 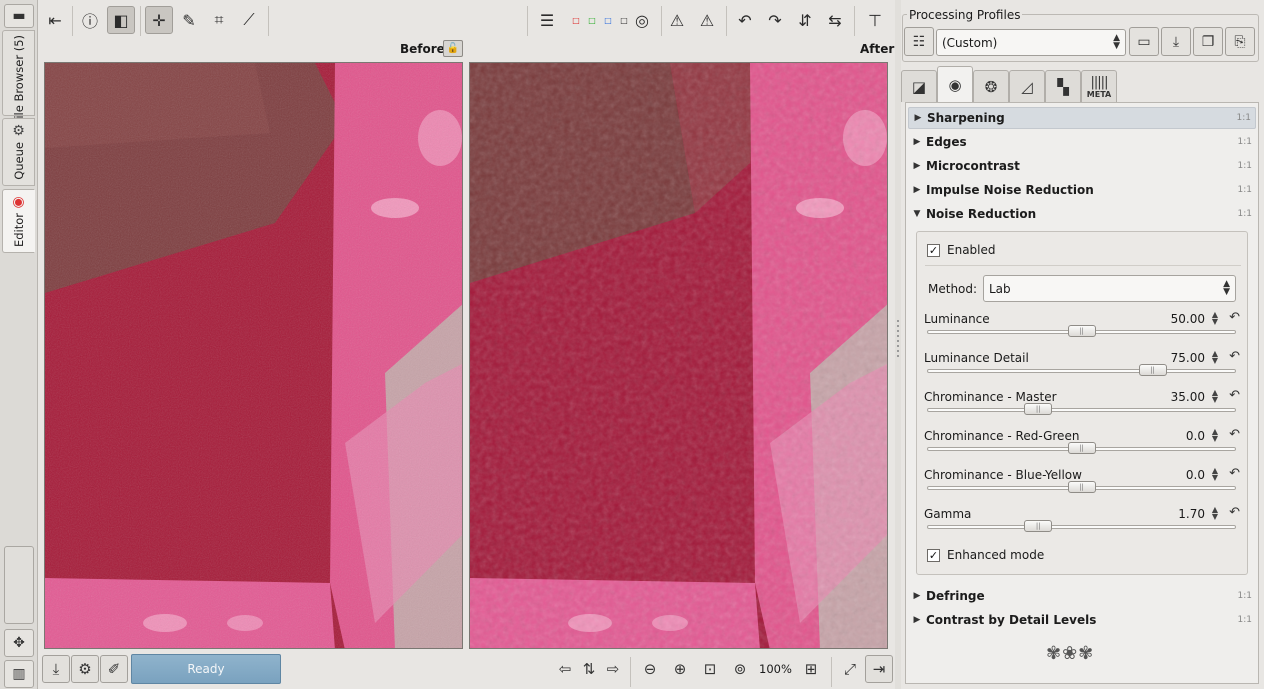 I want to click on straighten-icon: ⟋, so click(x=249, y=20).